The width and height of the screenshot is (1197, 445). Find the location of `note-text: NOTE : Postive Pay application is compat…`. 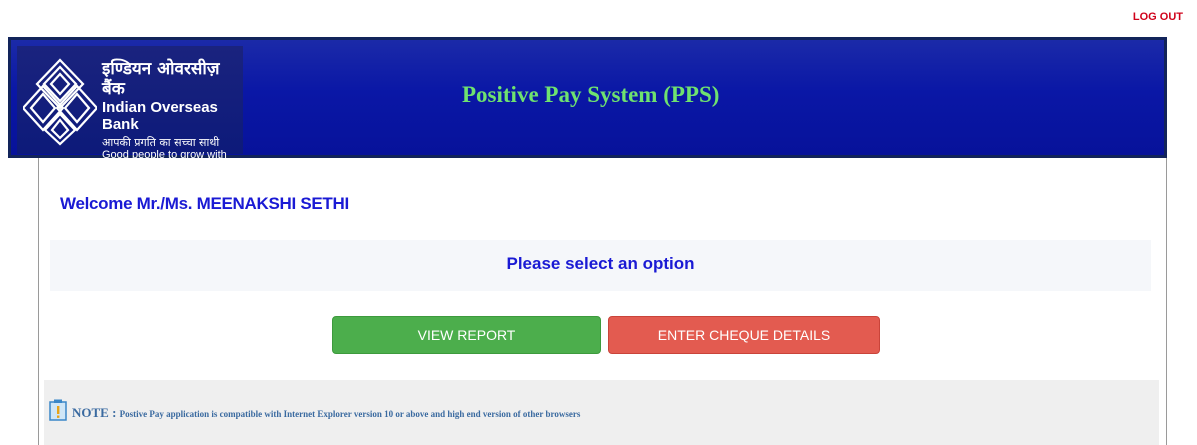

note-text: NOTE : Postive Pay application is compat… is located at coordinates (326, 413).